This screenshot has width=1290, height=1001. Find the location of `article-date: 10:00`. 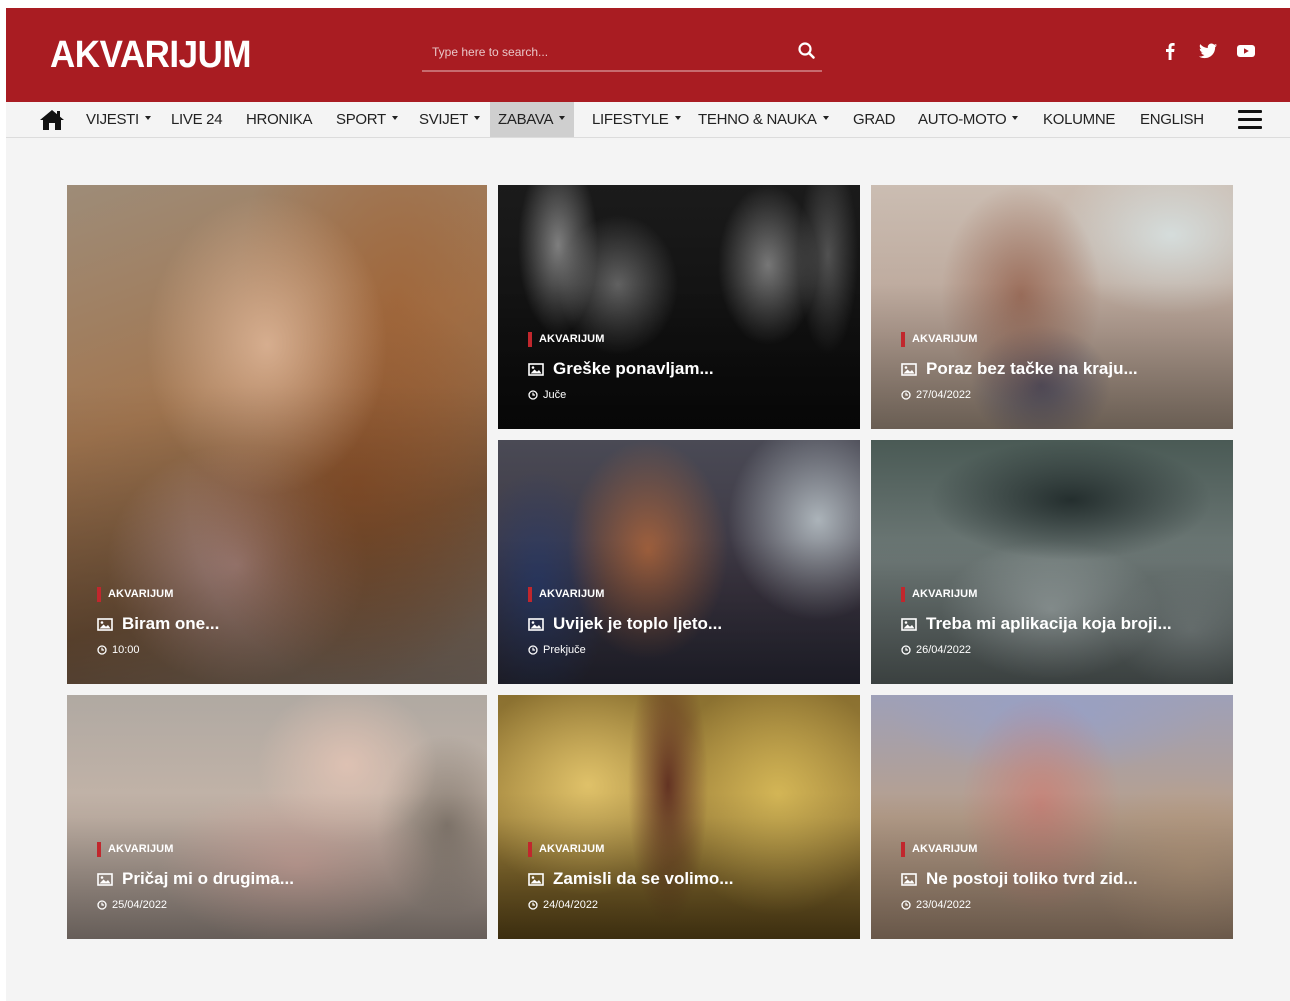

article-date: 10:00 is located at coordinates (118, 650).